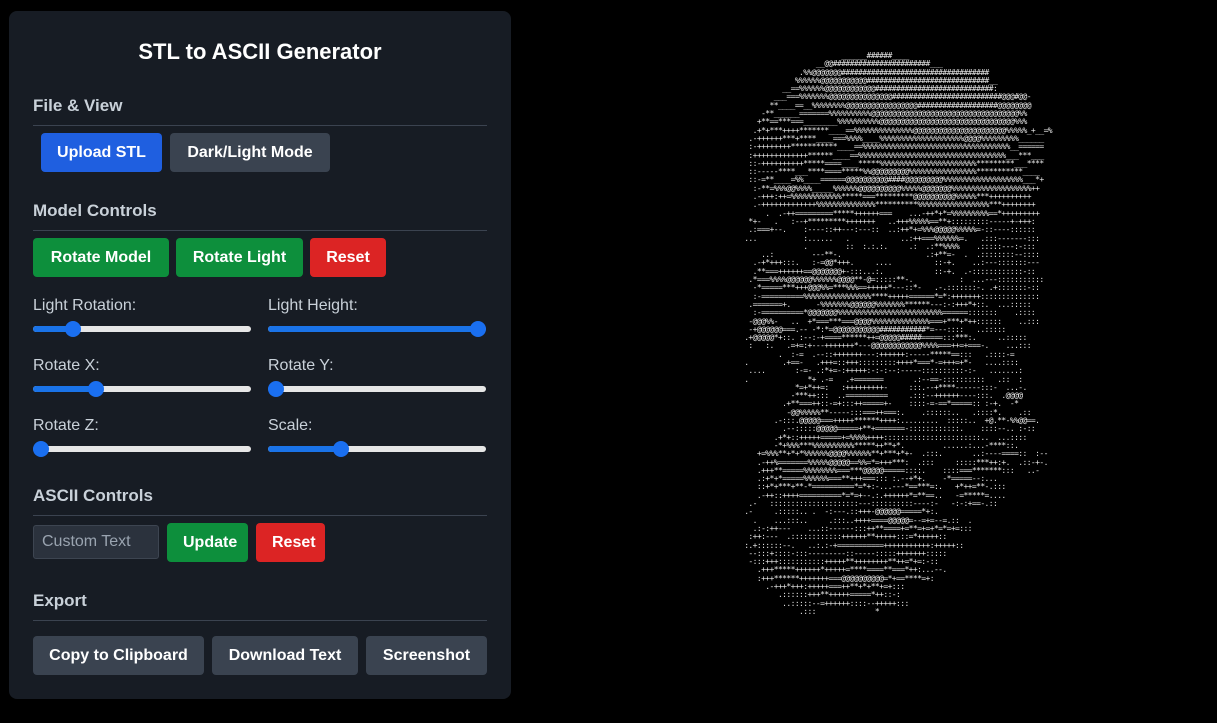 The image size is (1217, 723). I want to click on section-title-ascii-controls: ASCII Controls, so click(260, 501).